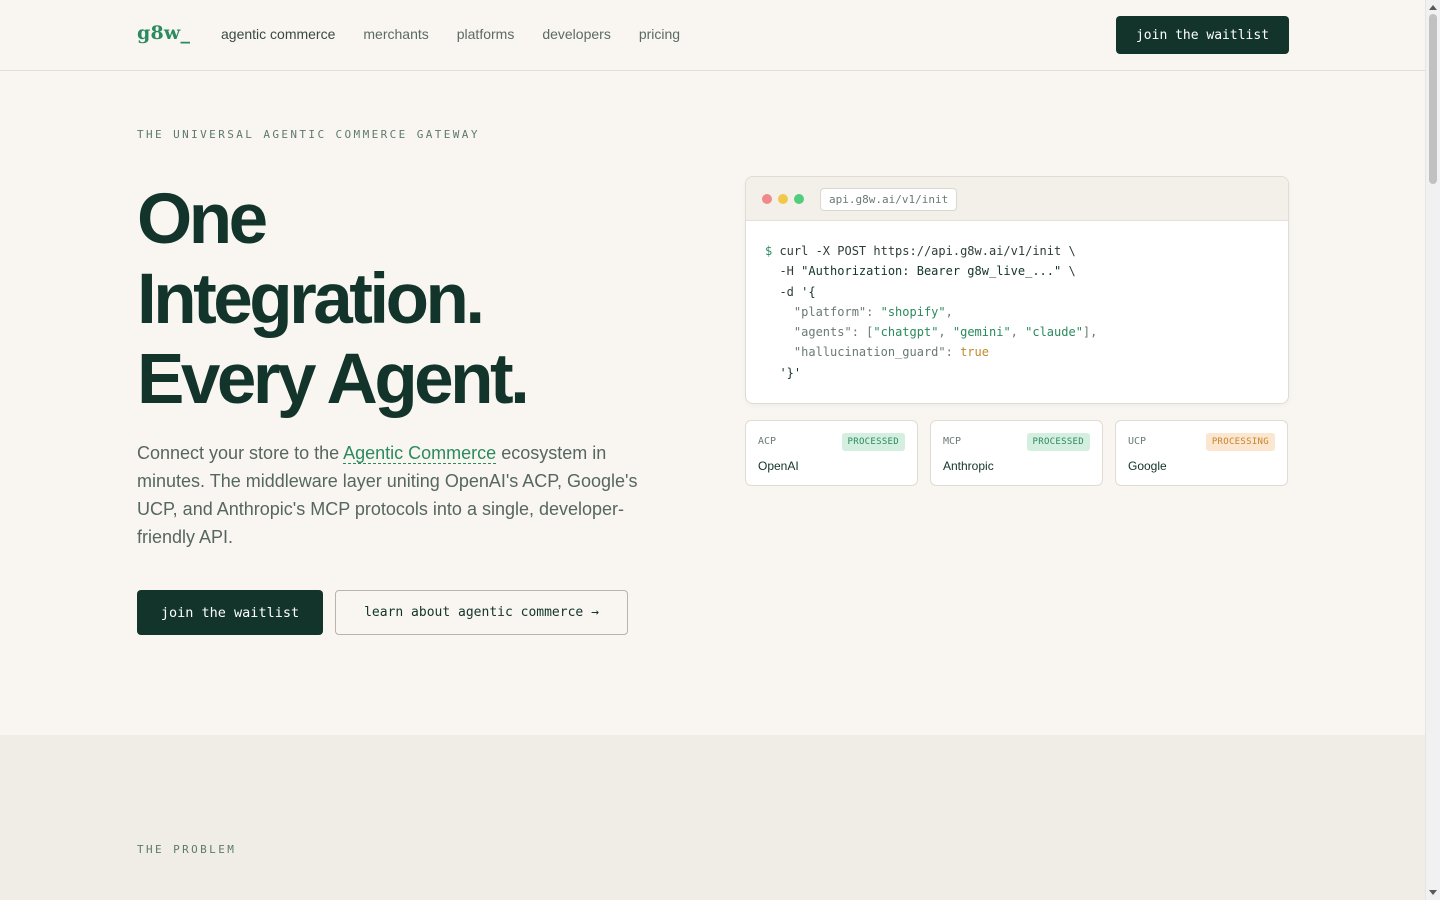 Image resolution: width=1440 pixels, height=900 pixels. Describe the element at coordinates (931, 271) in the screenshot. I see `code-line-2-str: "Authorization: Bearer g8w_live_..."` at that location.